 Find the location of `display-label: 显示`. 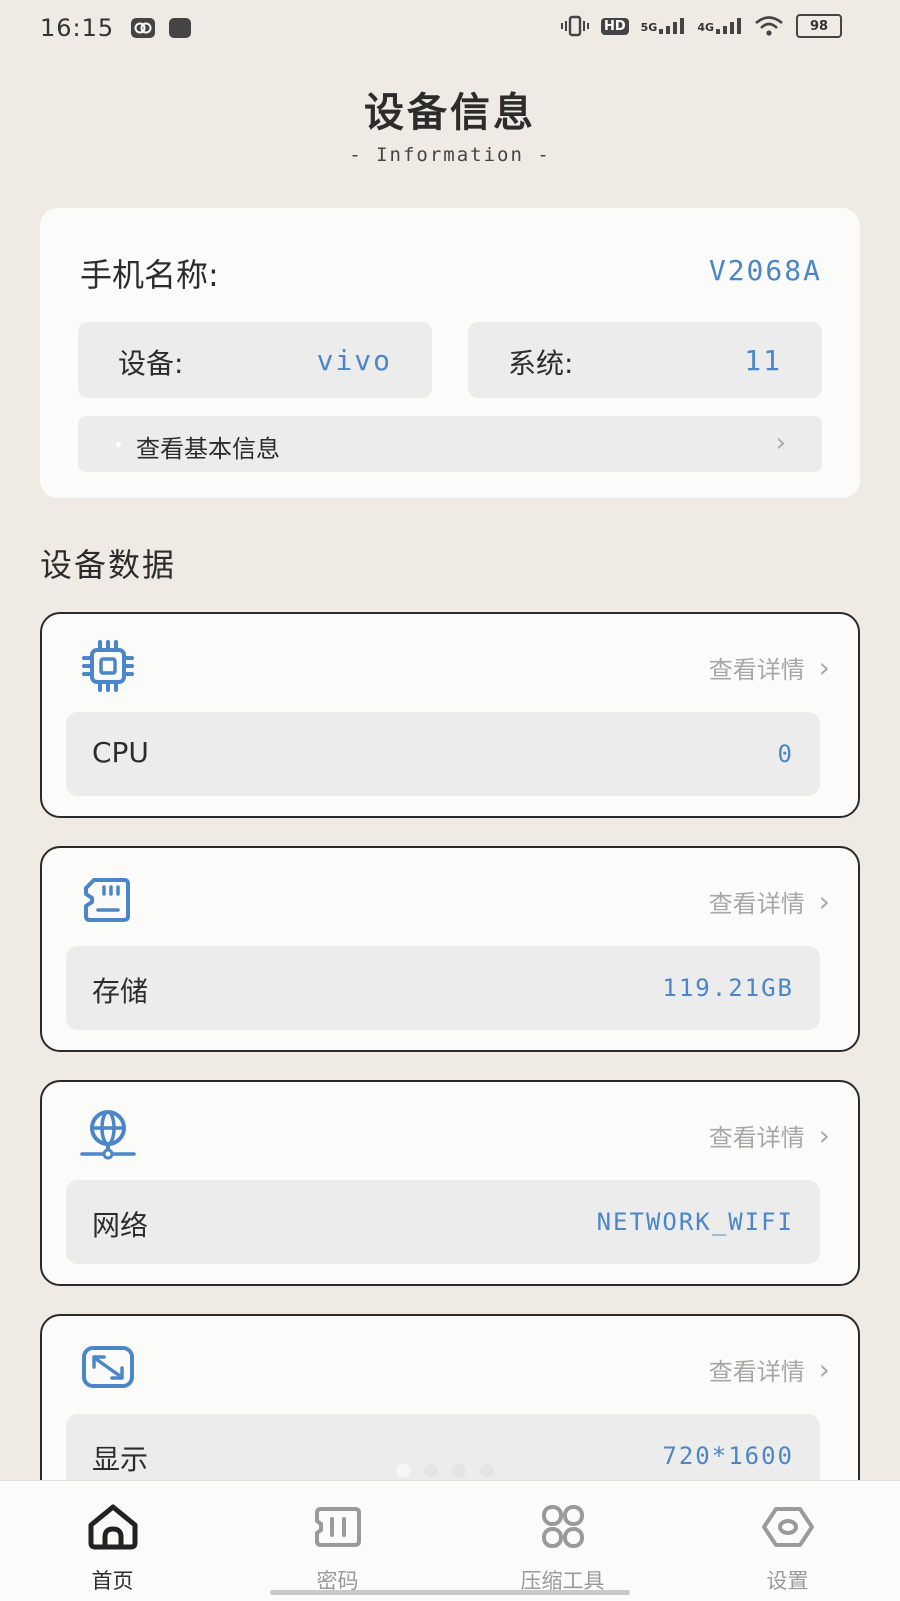

display-label: 显示 is located at coordinates (120, 1459).